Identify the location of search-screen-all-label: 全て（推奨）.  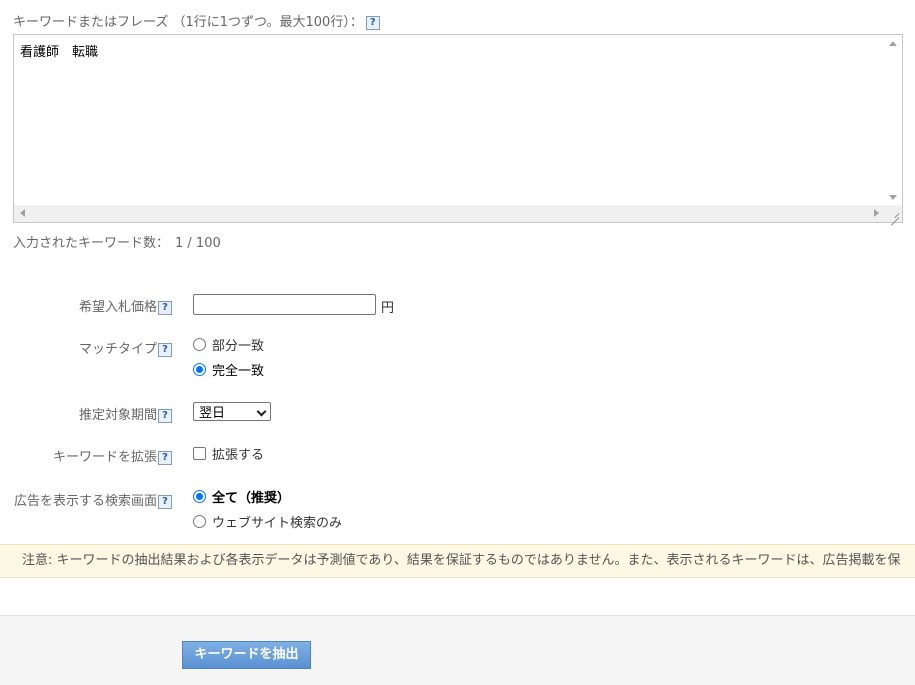
(251, 496).